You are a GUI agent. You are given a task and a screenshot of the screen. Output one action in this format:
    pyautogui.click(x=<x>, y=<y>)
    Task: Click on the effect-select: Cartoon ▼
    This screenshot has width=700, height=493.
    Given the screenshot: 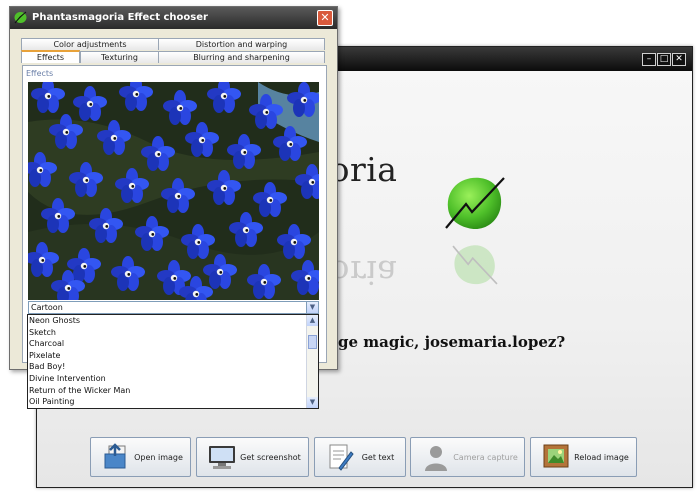 What is the action you would take?
    pyautogui.click(x=173, y=307)
    